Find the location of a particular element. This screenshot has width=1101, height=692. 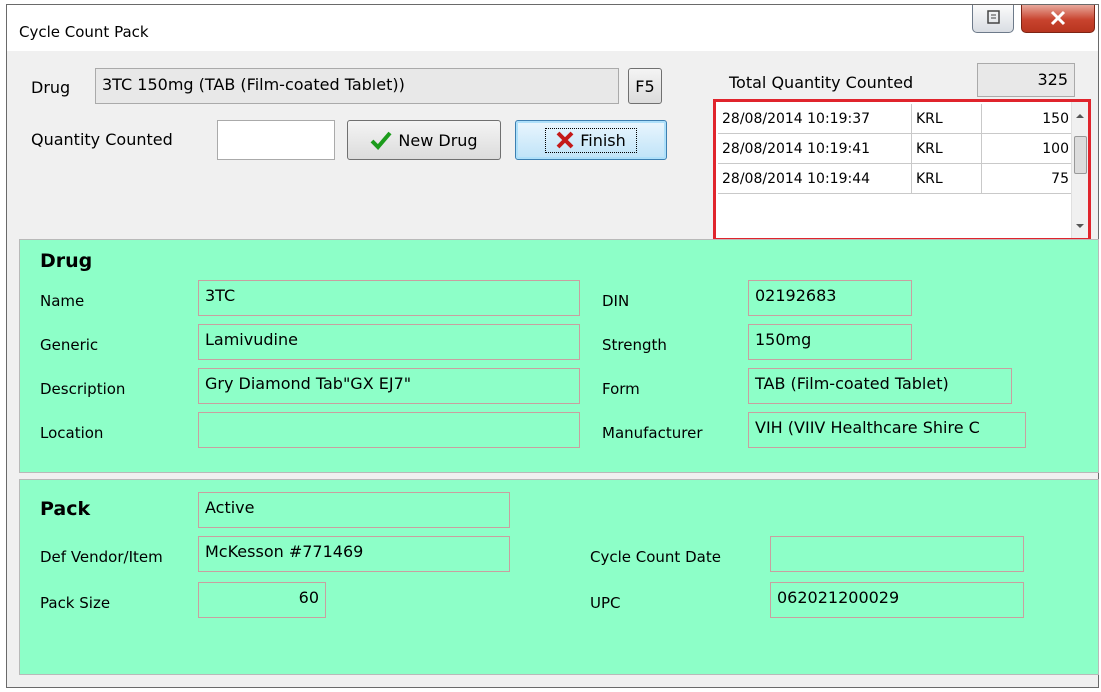

description-label: Description is located at coordinates (83, 389).